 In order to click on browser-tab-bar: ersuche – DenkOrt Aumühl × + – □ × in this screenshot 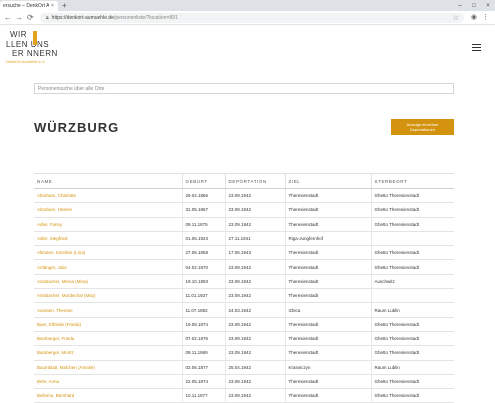, I will do `click(247, 5)`.